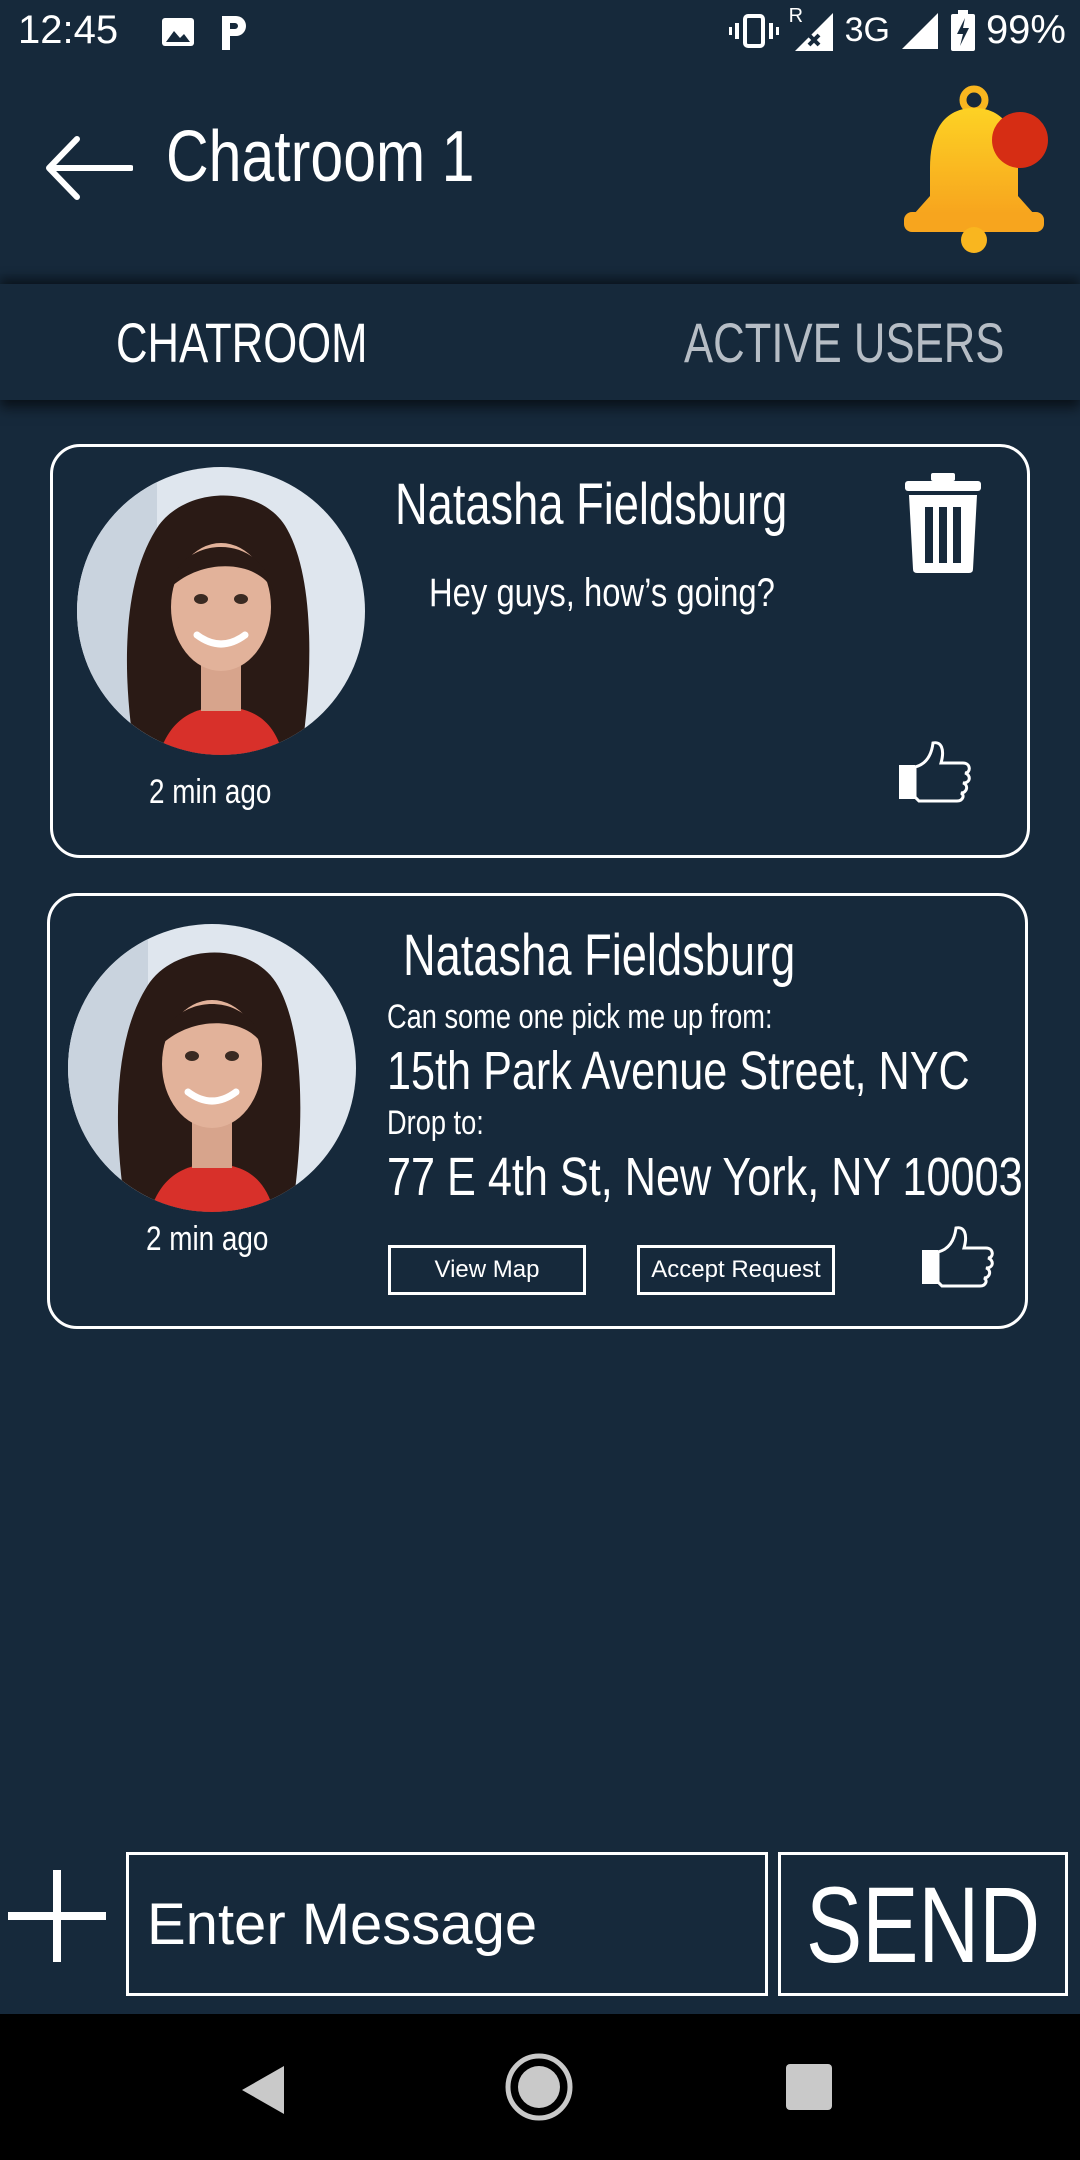 Image resolution: width=1080 pixels, height=2160 pixels. What do you see at coordinates (753, 30) in the screenshot?
I see `vibrate-icon` at bounding box center [753, 30].